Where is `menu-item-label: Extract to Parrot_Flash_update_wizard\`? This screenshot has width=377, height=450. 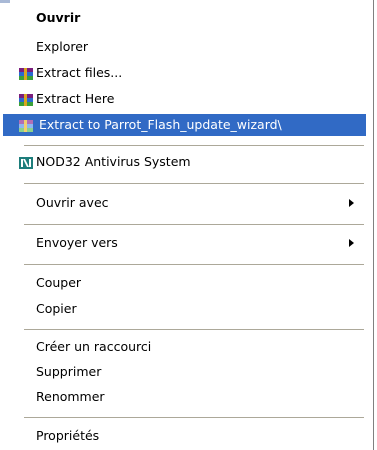 menu-item-label: Extract to Parrot_Flash_update_wizard\ is located at coordinates (160, 124).